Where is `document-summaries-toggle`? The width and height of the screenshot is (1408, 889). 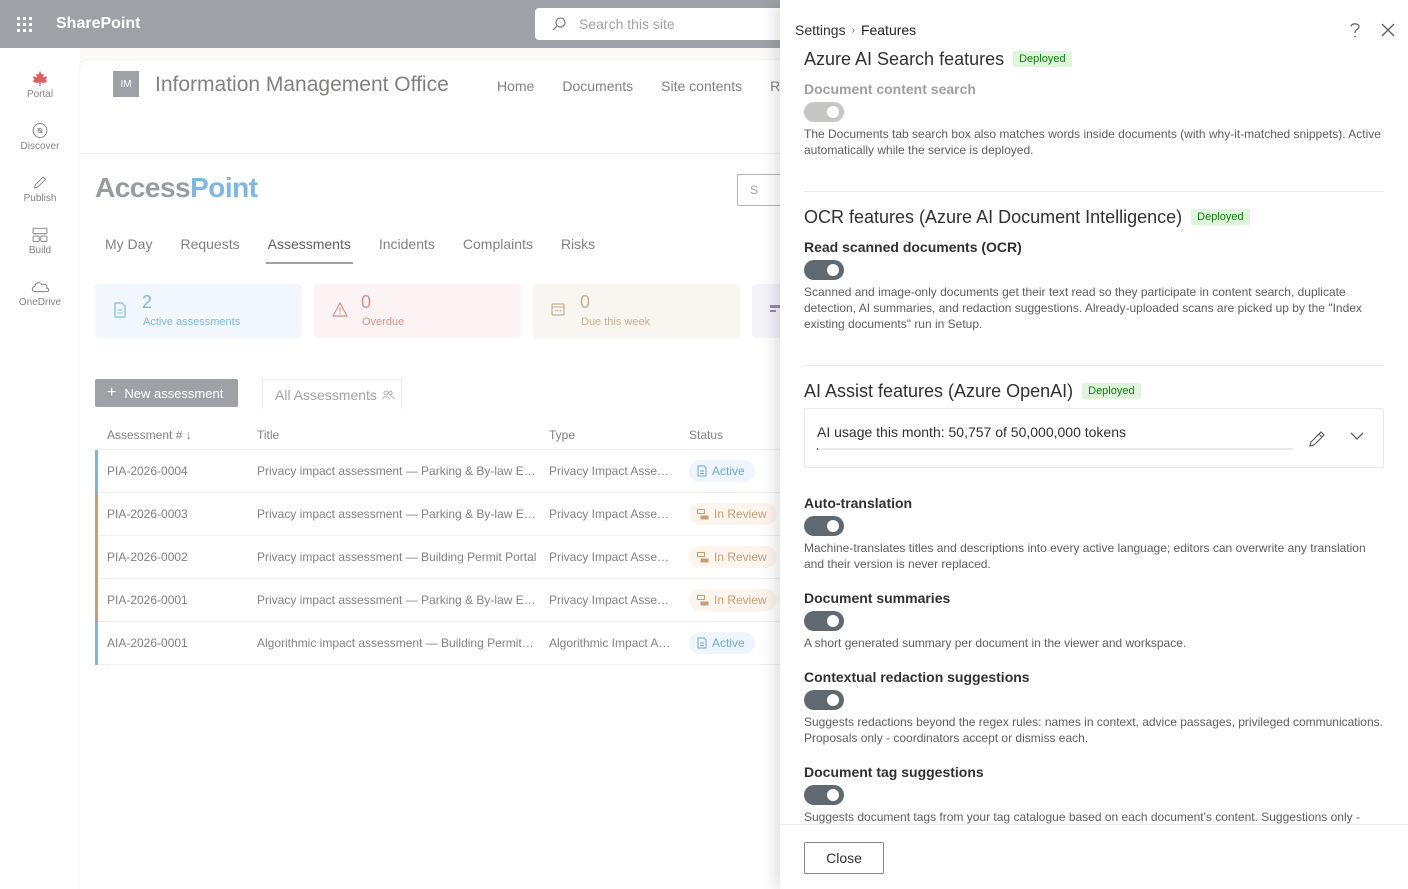 document-summaries-toggle is located at coordinates (824, 621).